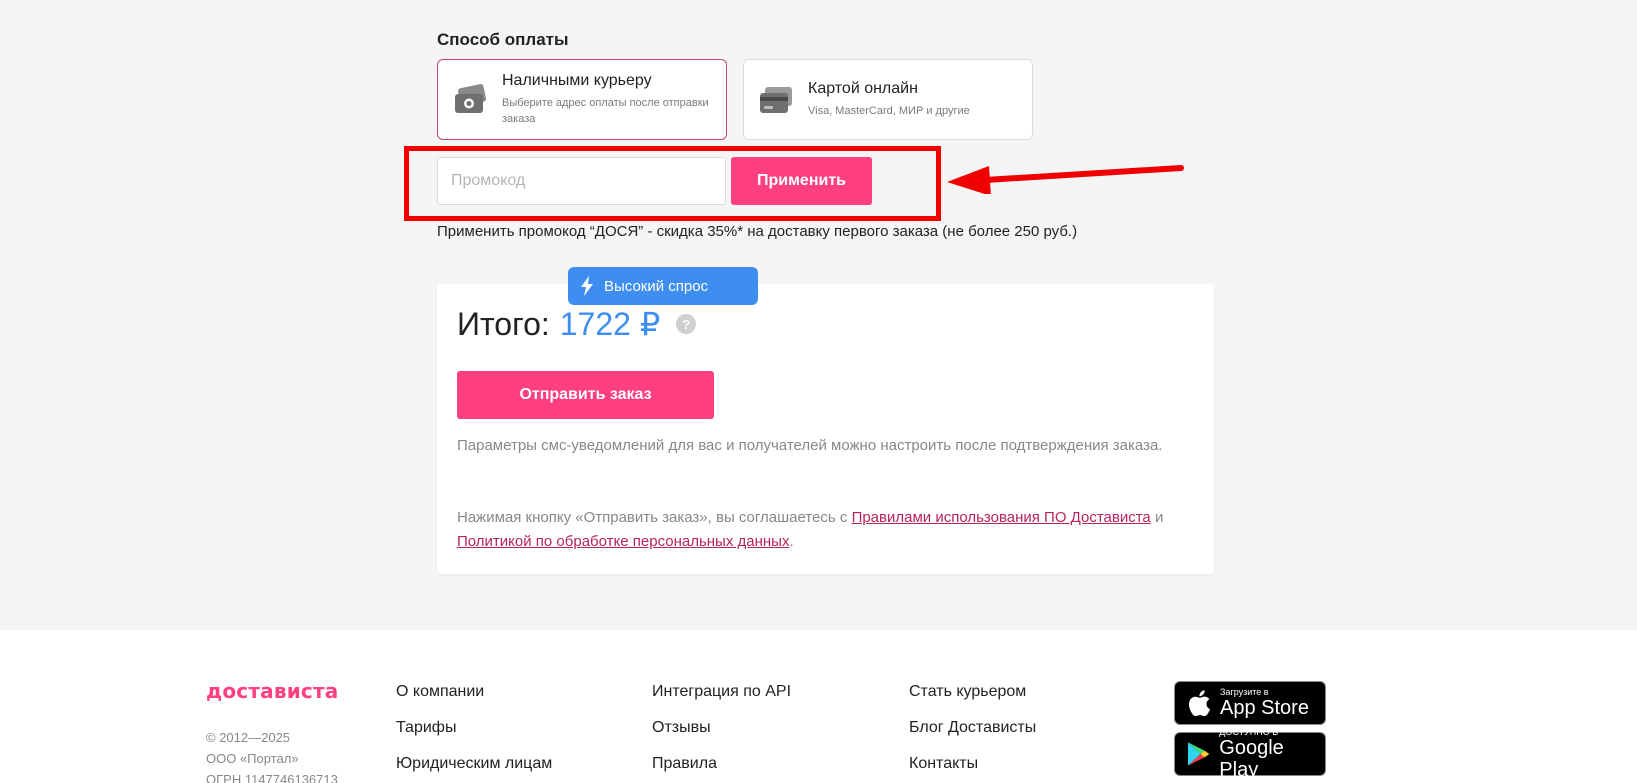  Describe the element at coordinates (610, 324) in the screenshot. I see `total-amount: 1722 ₽` at that location.